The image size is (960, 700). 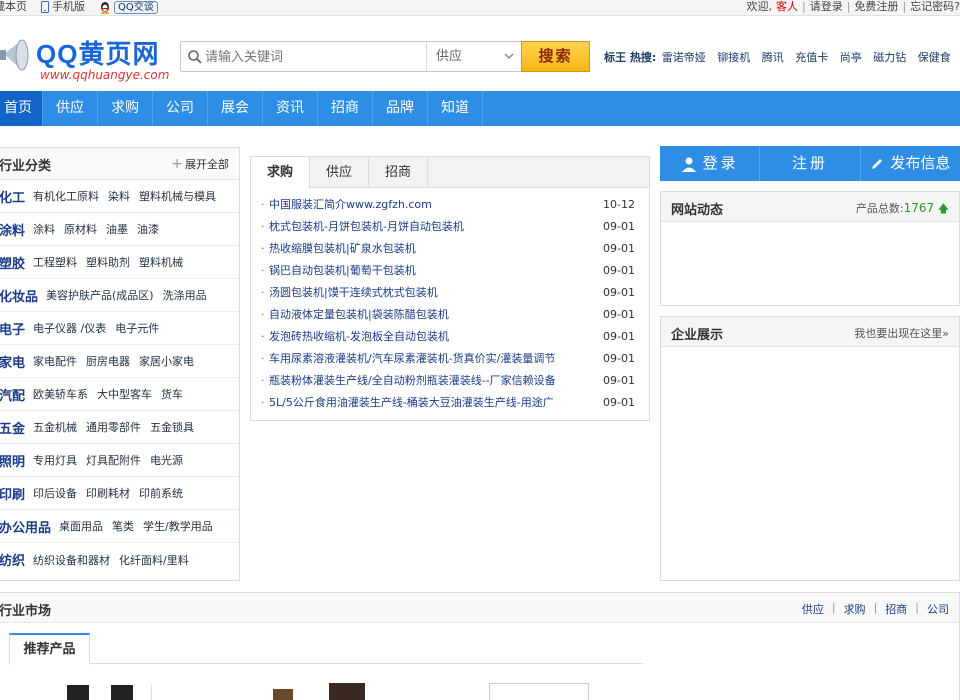 I want to click on listing-link: 中国服装汇简介www.zgfzh.com, so click(x=428, y=205).